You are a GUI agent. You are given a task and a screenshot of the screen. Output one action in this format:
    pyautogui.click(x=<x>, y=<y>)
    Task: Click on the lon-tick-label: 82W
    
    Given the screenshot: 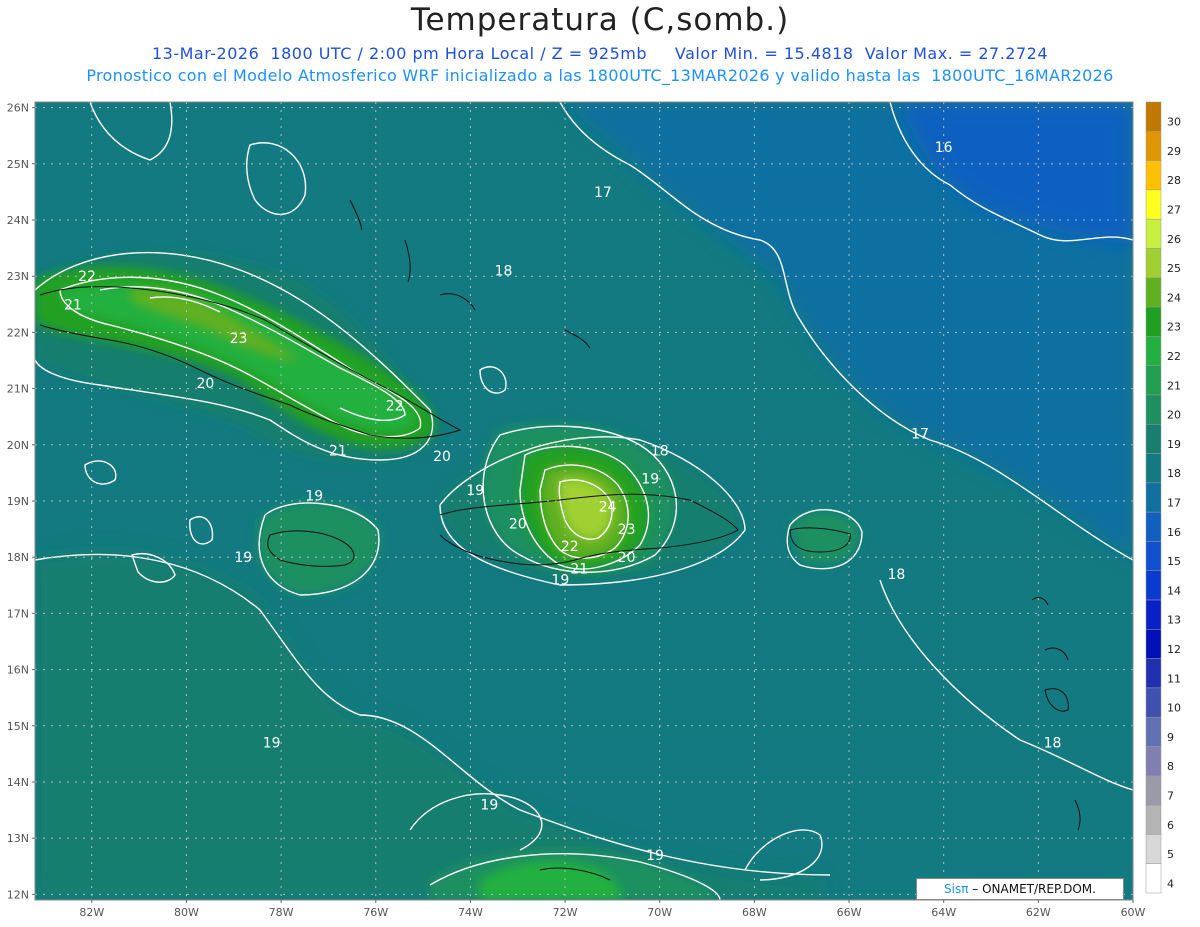 What is the action you would take?
    pyautogui.click(x=91, y=912)
    